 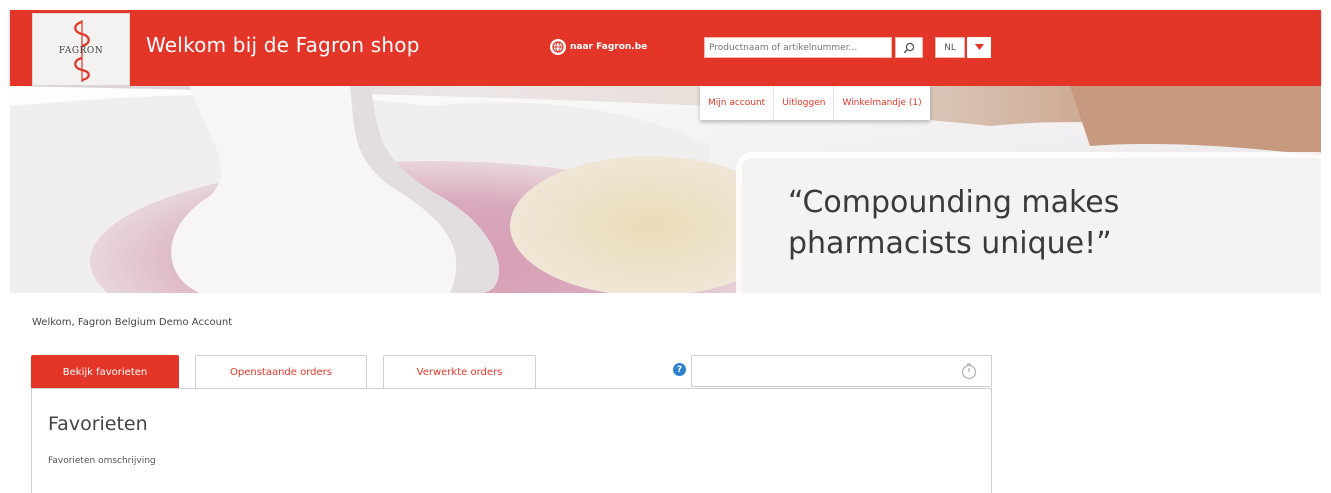 I want to click on logo-wordmark: FAGRON, so click(x=81, y=51).